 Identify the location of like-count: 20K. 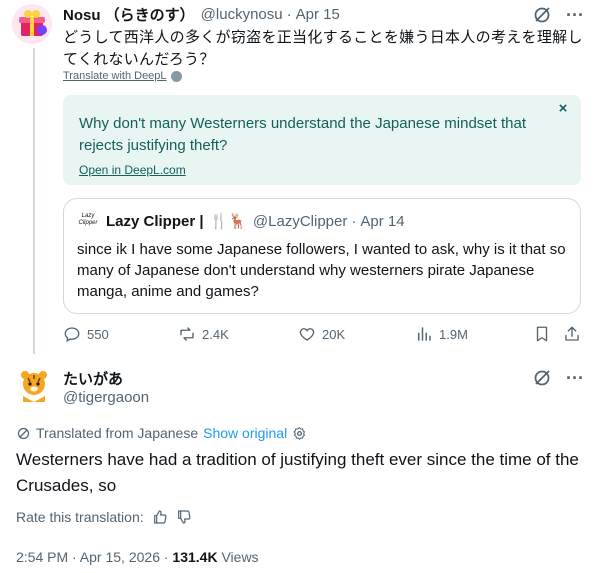
(334, 334).